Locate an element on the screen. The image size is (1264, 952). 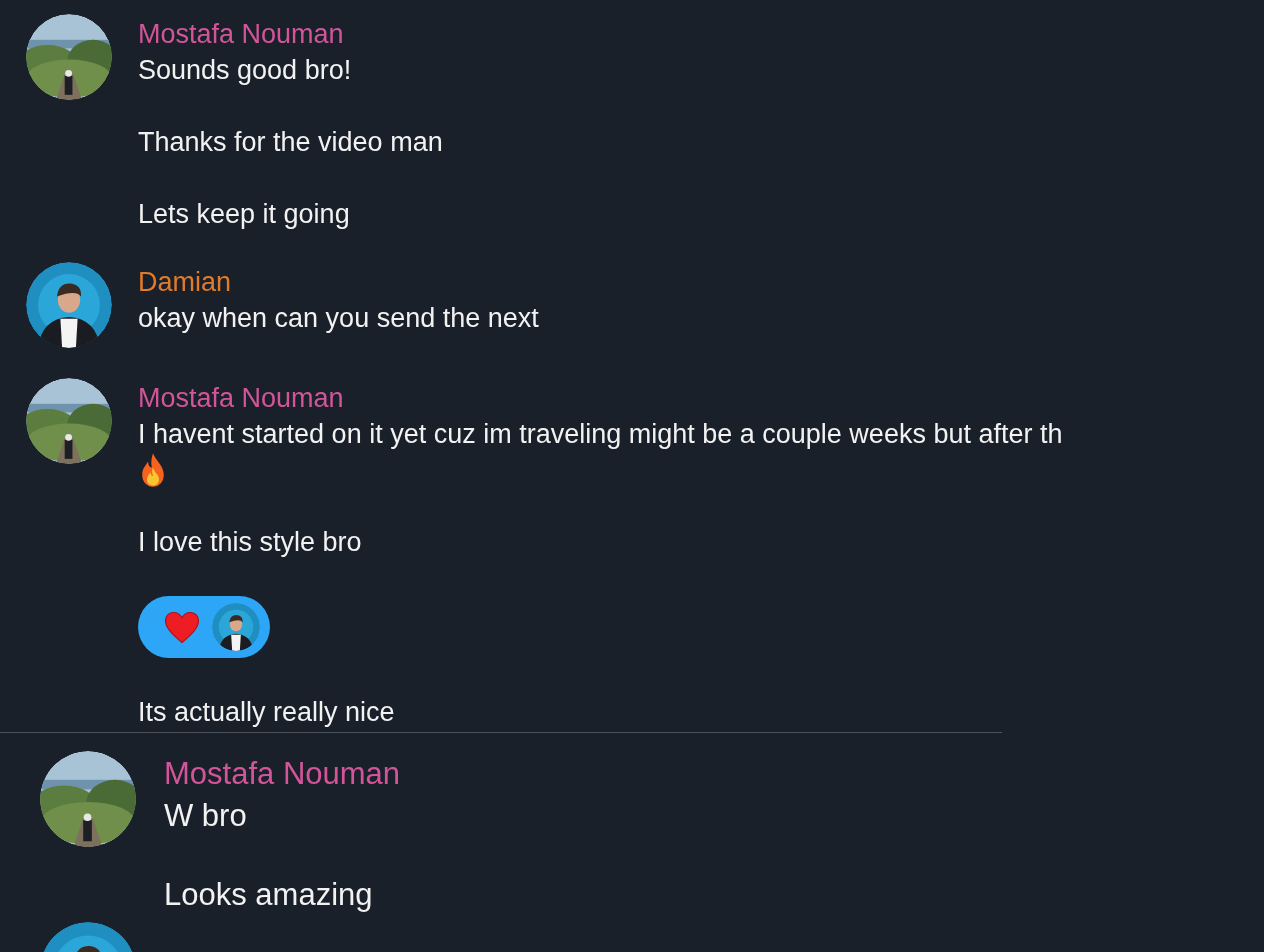
author-name: Damian is located at coordinates (185, 282).